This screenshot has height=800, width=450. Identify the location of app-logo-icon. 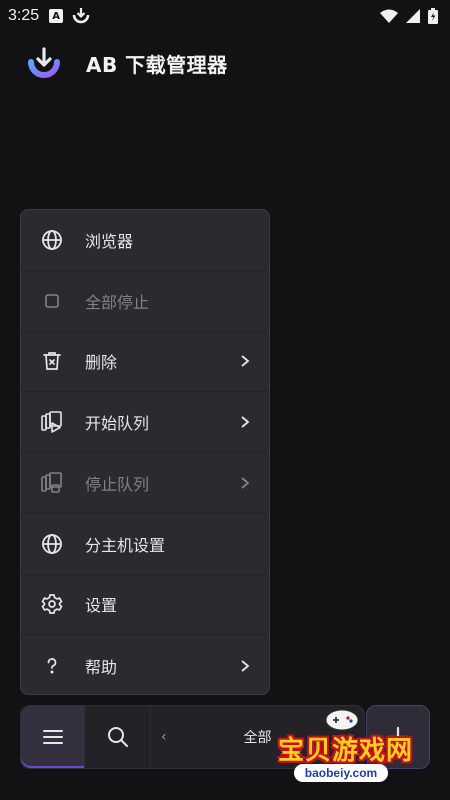
(44, 62).